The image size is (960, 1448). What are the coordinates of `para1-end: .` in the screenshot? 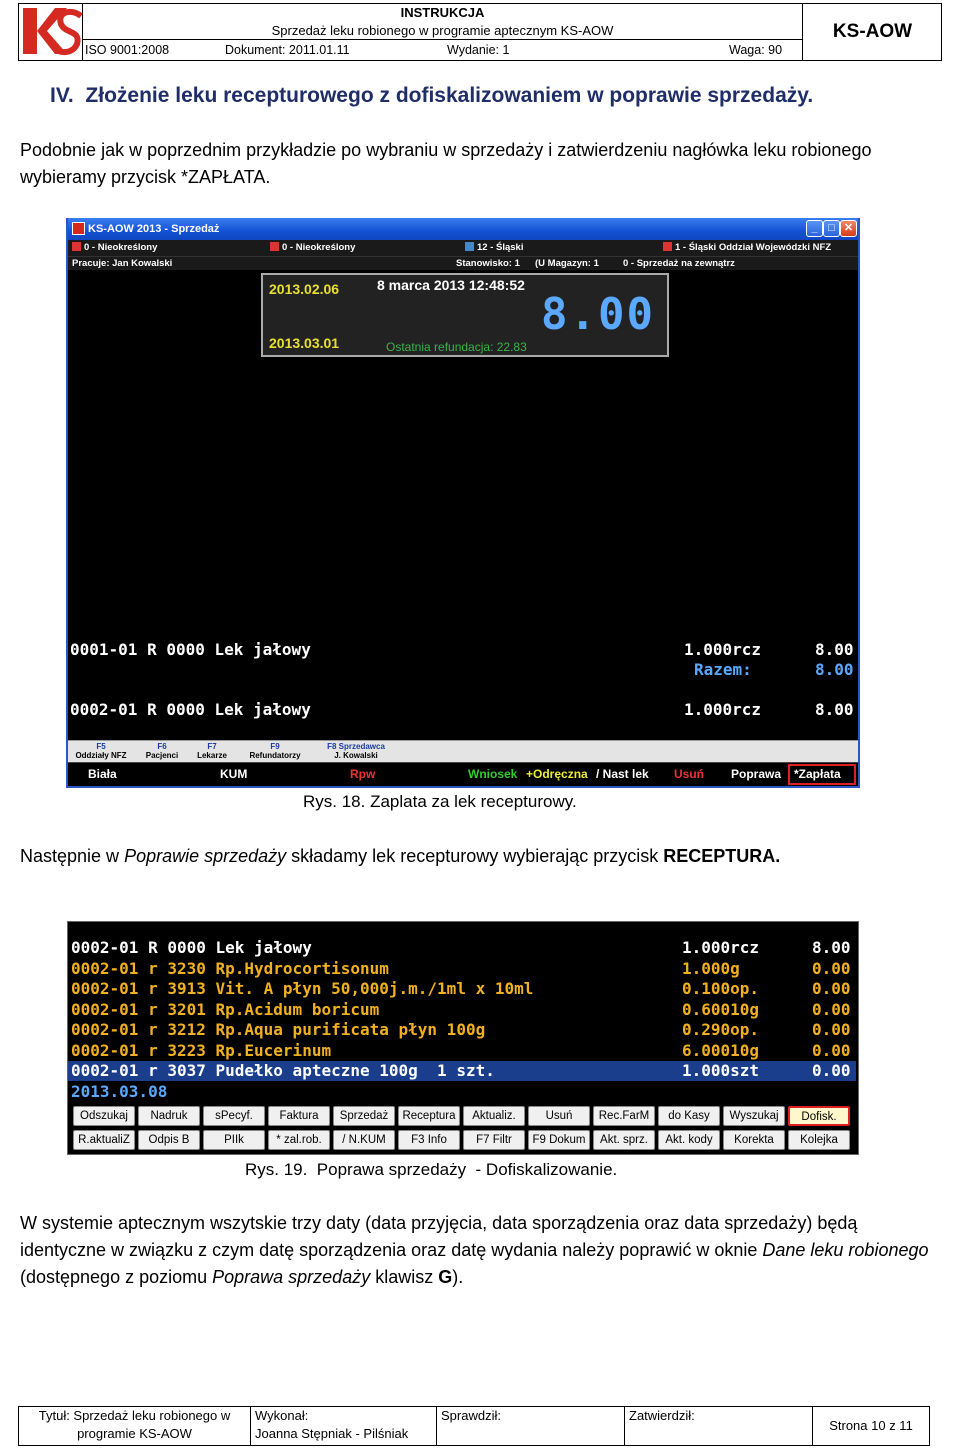 It's located at (268, 177).